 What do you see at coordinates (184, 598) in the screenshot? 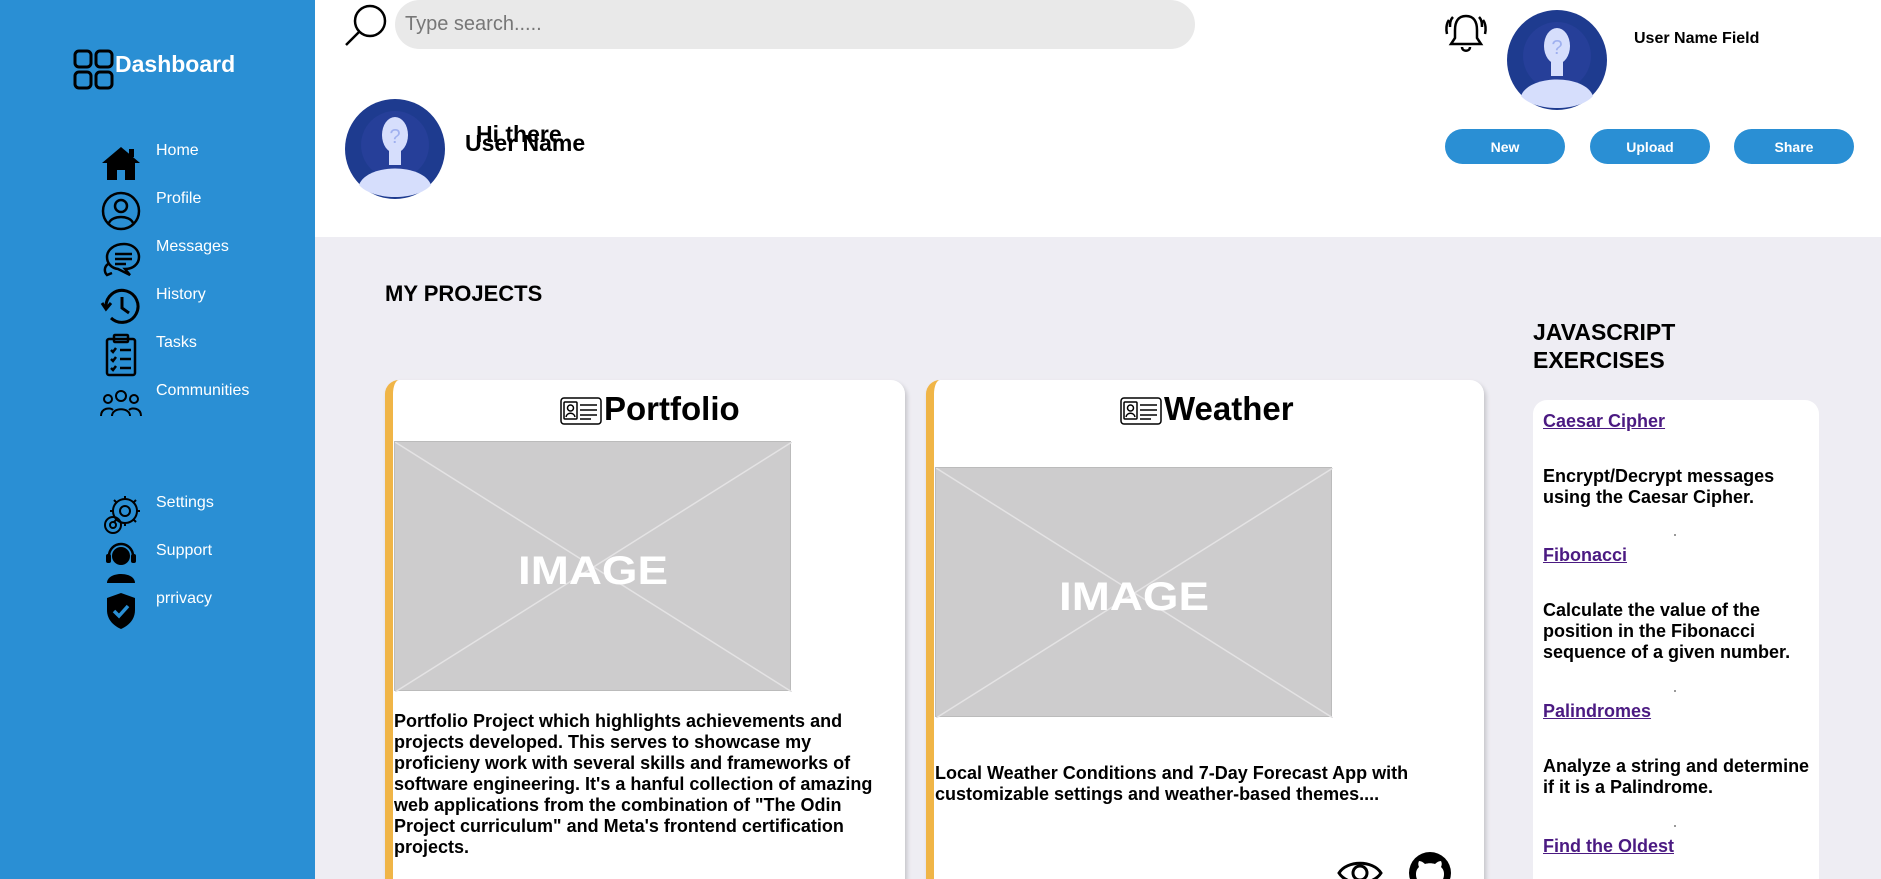
I see `sidebar-item-label: prrivacy` at bounding box center [184, 598].